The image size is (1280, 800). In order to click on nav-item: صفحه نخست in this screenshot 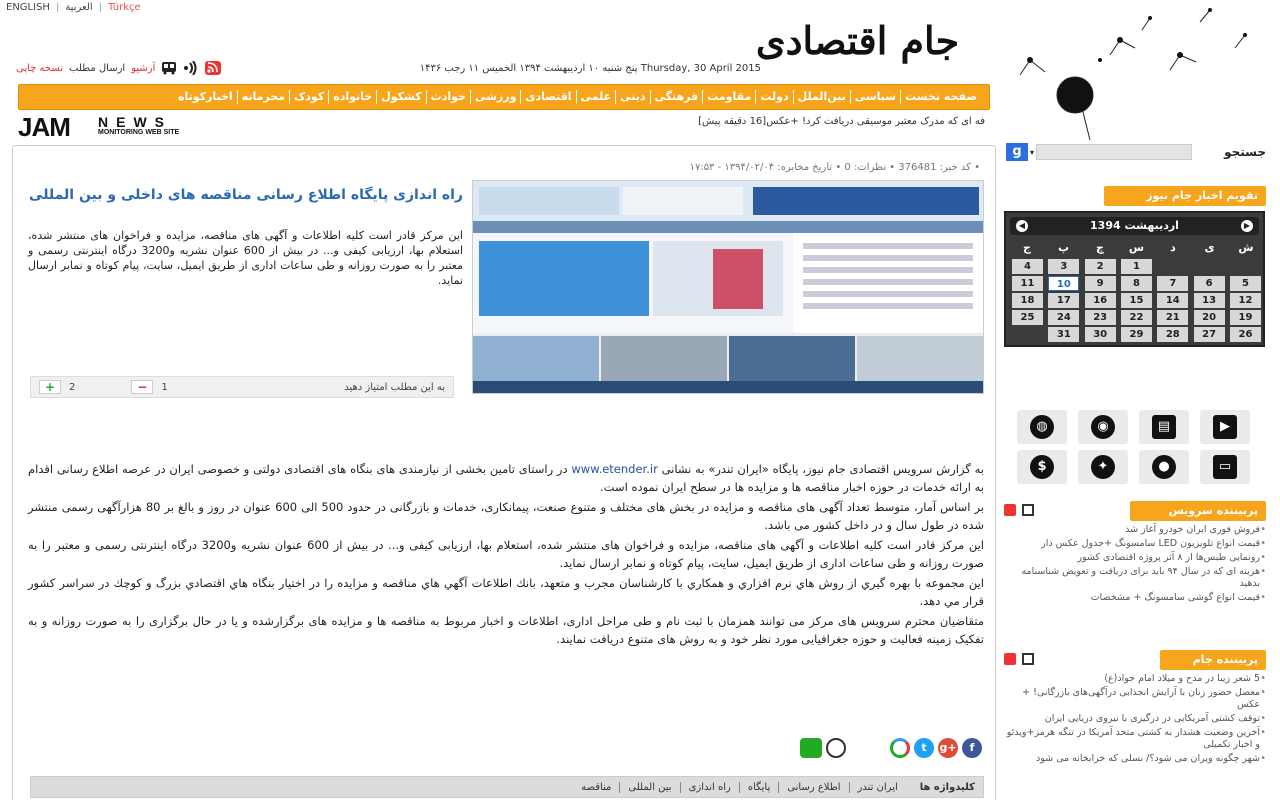, I will do `click(940, 97)`.